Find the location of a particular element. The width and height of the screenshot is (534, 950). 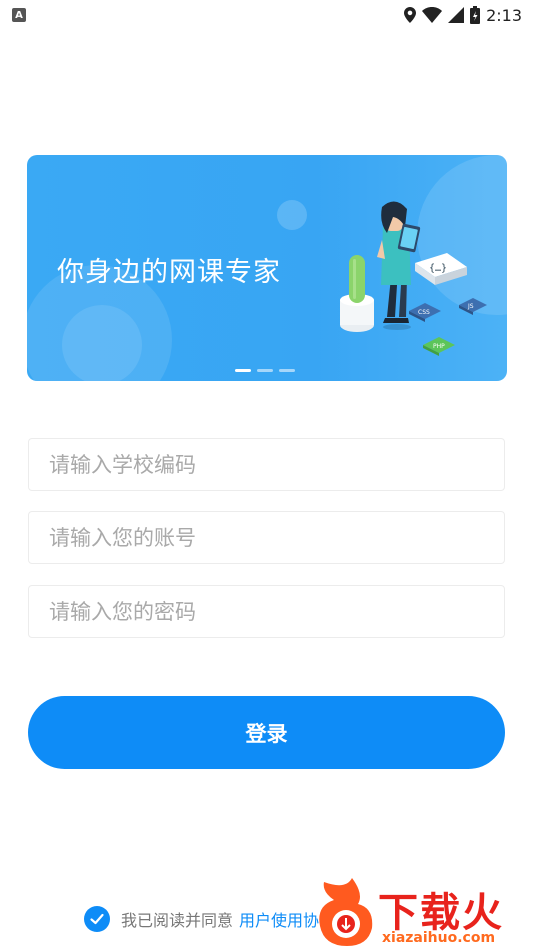

carousel-indicator is located at coordinates (265, 370).